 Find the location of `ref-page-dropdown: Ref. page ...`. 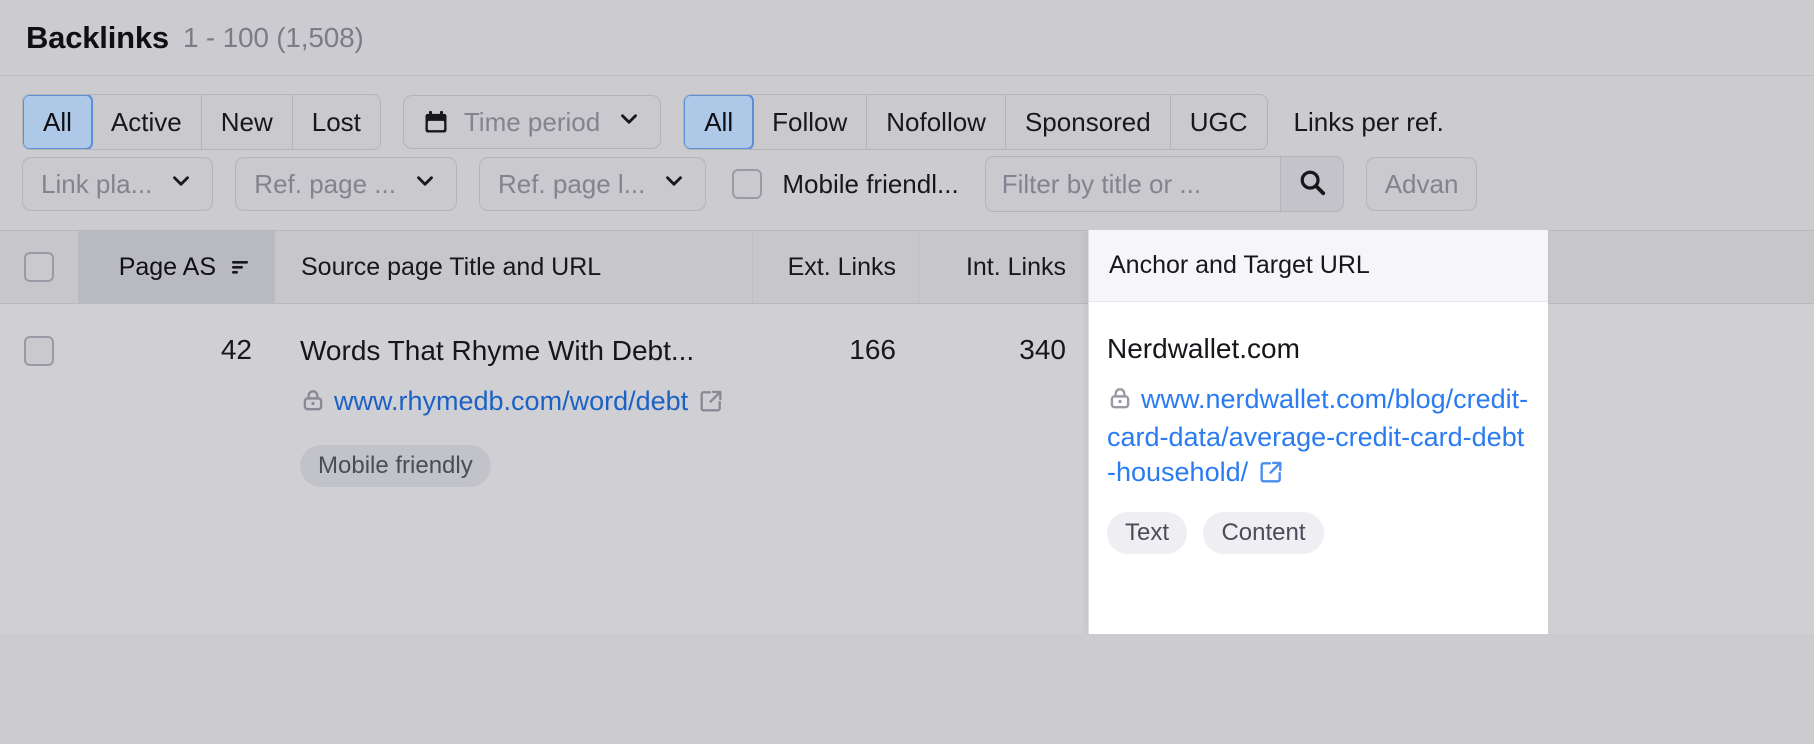

ref-page-dropdown: Ref. page ... is located at coordinates (346, 184).